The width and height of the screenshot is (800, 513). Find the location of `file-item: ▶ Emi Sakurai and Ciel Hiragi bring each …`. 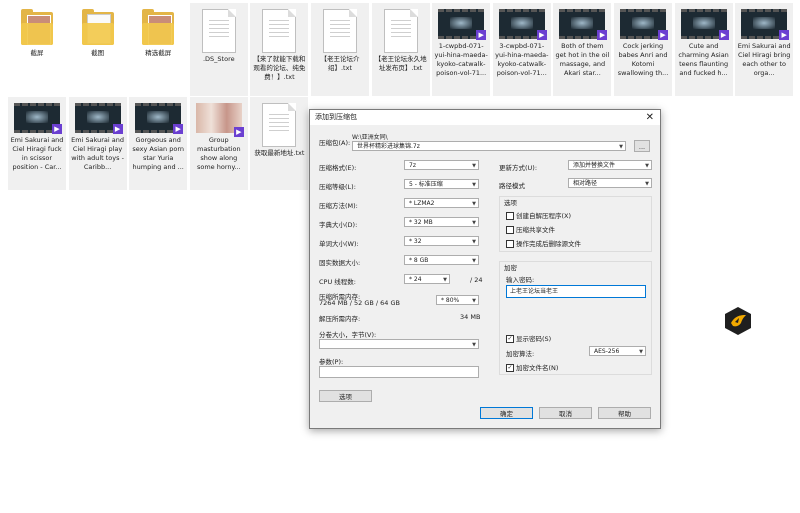

file-item: ▶ Emi Sakurai and Ciel Hiragi bring each … is located at coordinates (764, 49).